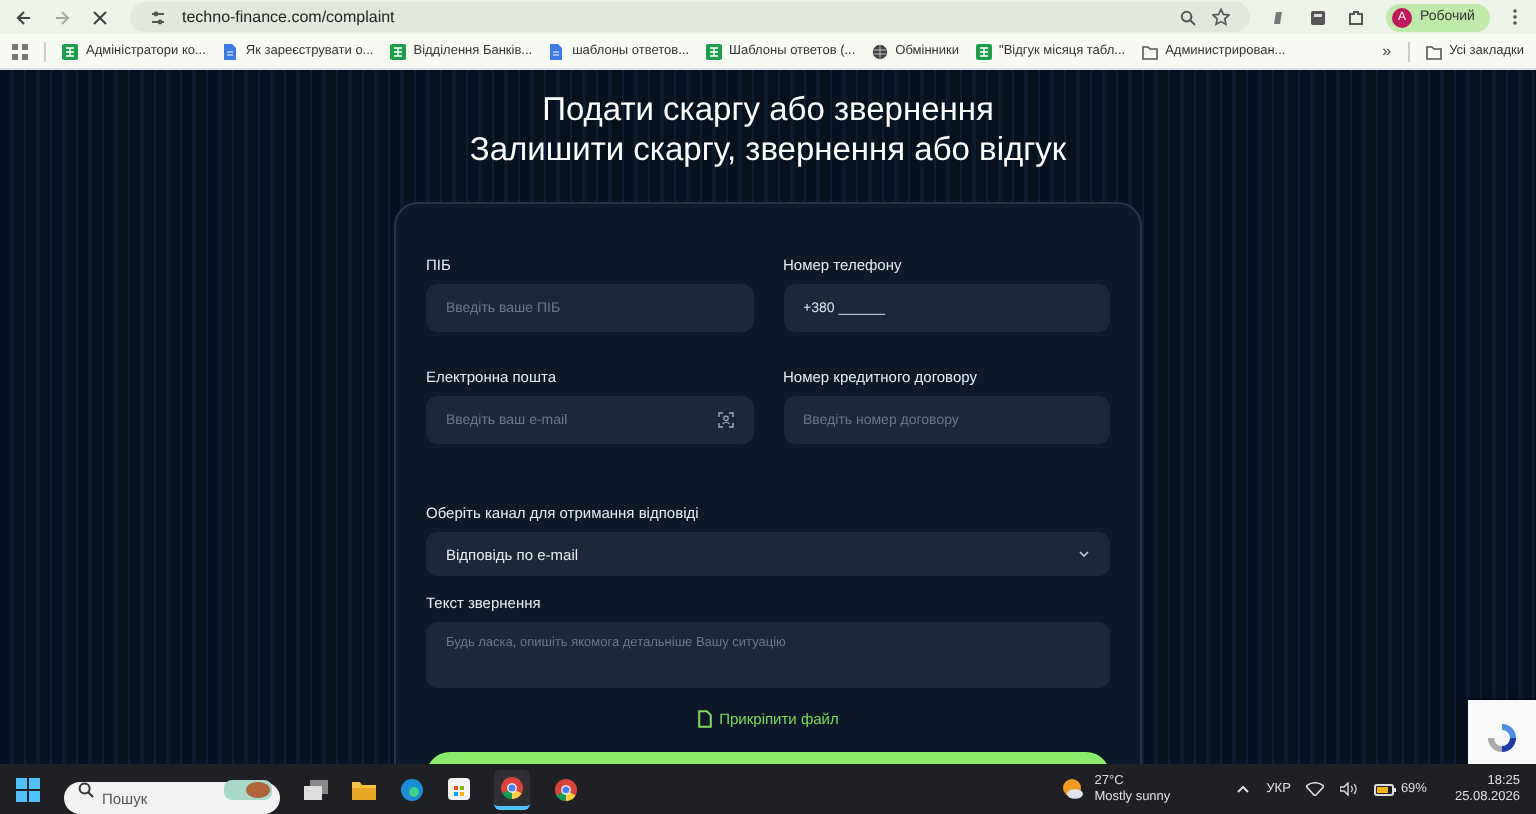  I want to click on active-app-button, so click(512, 789).